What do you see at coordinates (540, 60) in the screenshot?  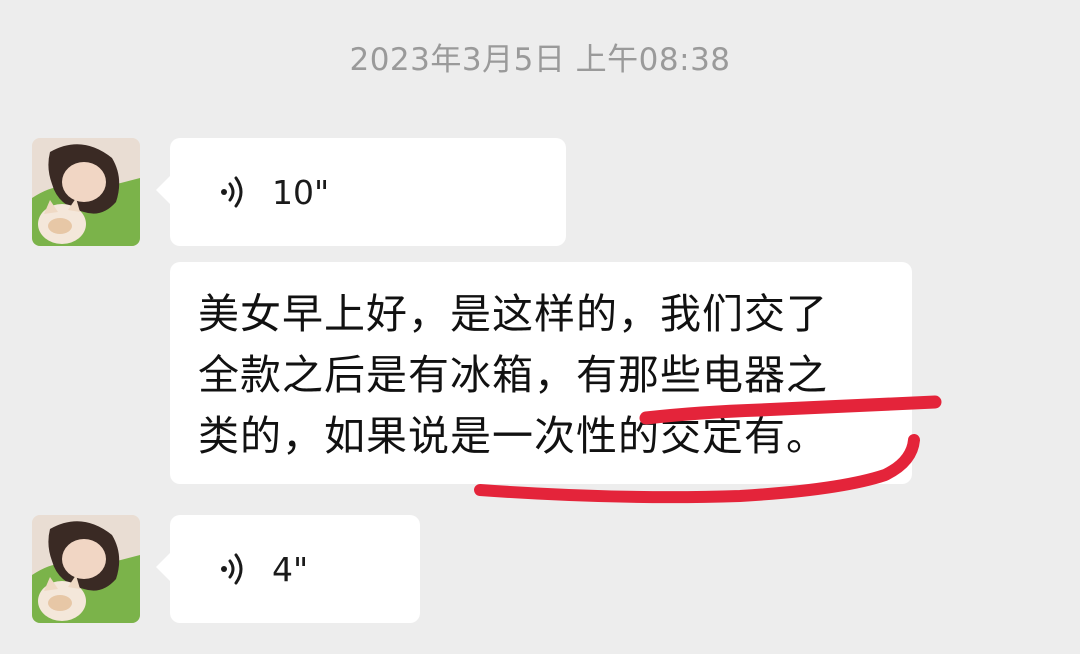 I see `timestamp: 2023年3月5日 上午08:38` at bounding box center [540, 60].